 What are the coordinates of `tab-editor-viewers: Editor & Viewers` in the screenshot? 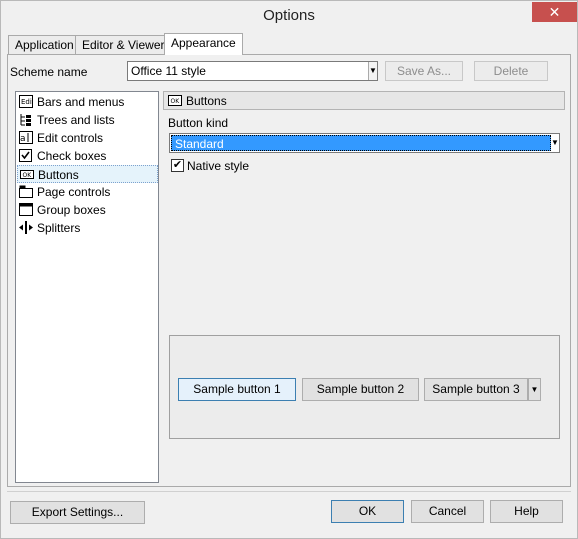 It's located at (126, 45).